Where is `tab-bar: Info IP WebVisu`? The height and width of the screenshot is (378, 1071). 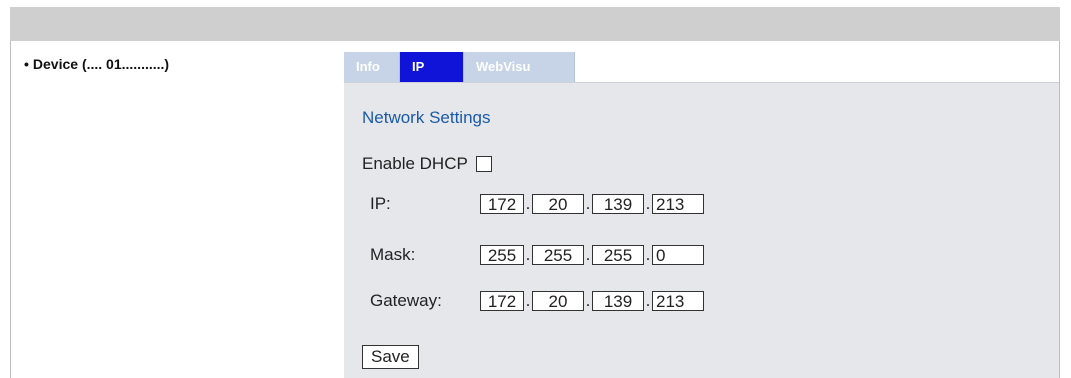 tab-bar: Info IP WebVisu is located at coordinates (459, 67).